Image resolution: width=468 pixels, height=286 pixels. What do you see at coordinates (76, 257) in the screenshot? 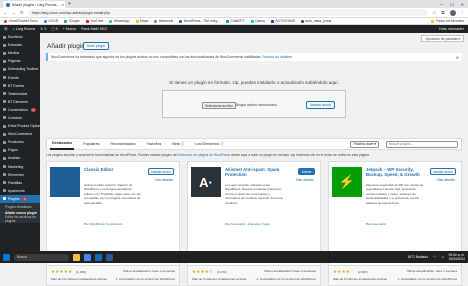
I see `file-explorer-icon` at bounding box center [76, 257].